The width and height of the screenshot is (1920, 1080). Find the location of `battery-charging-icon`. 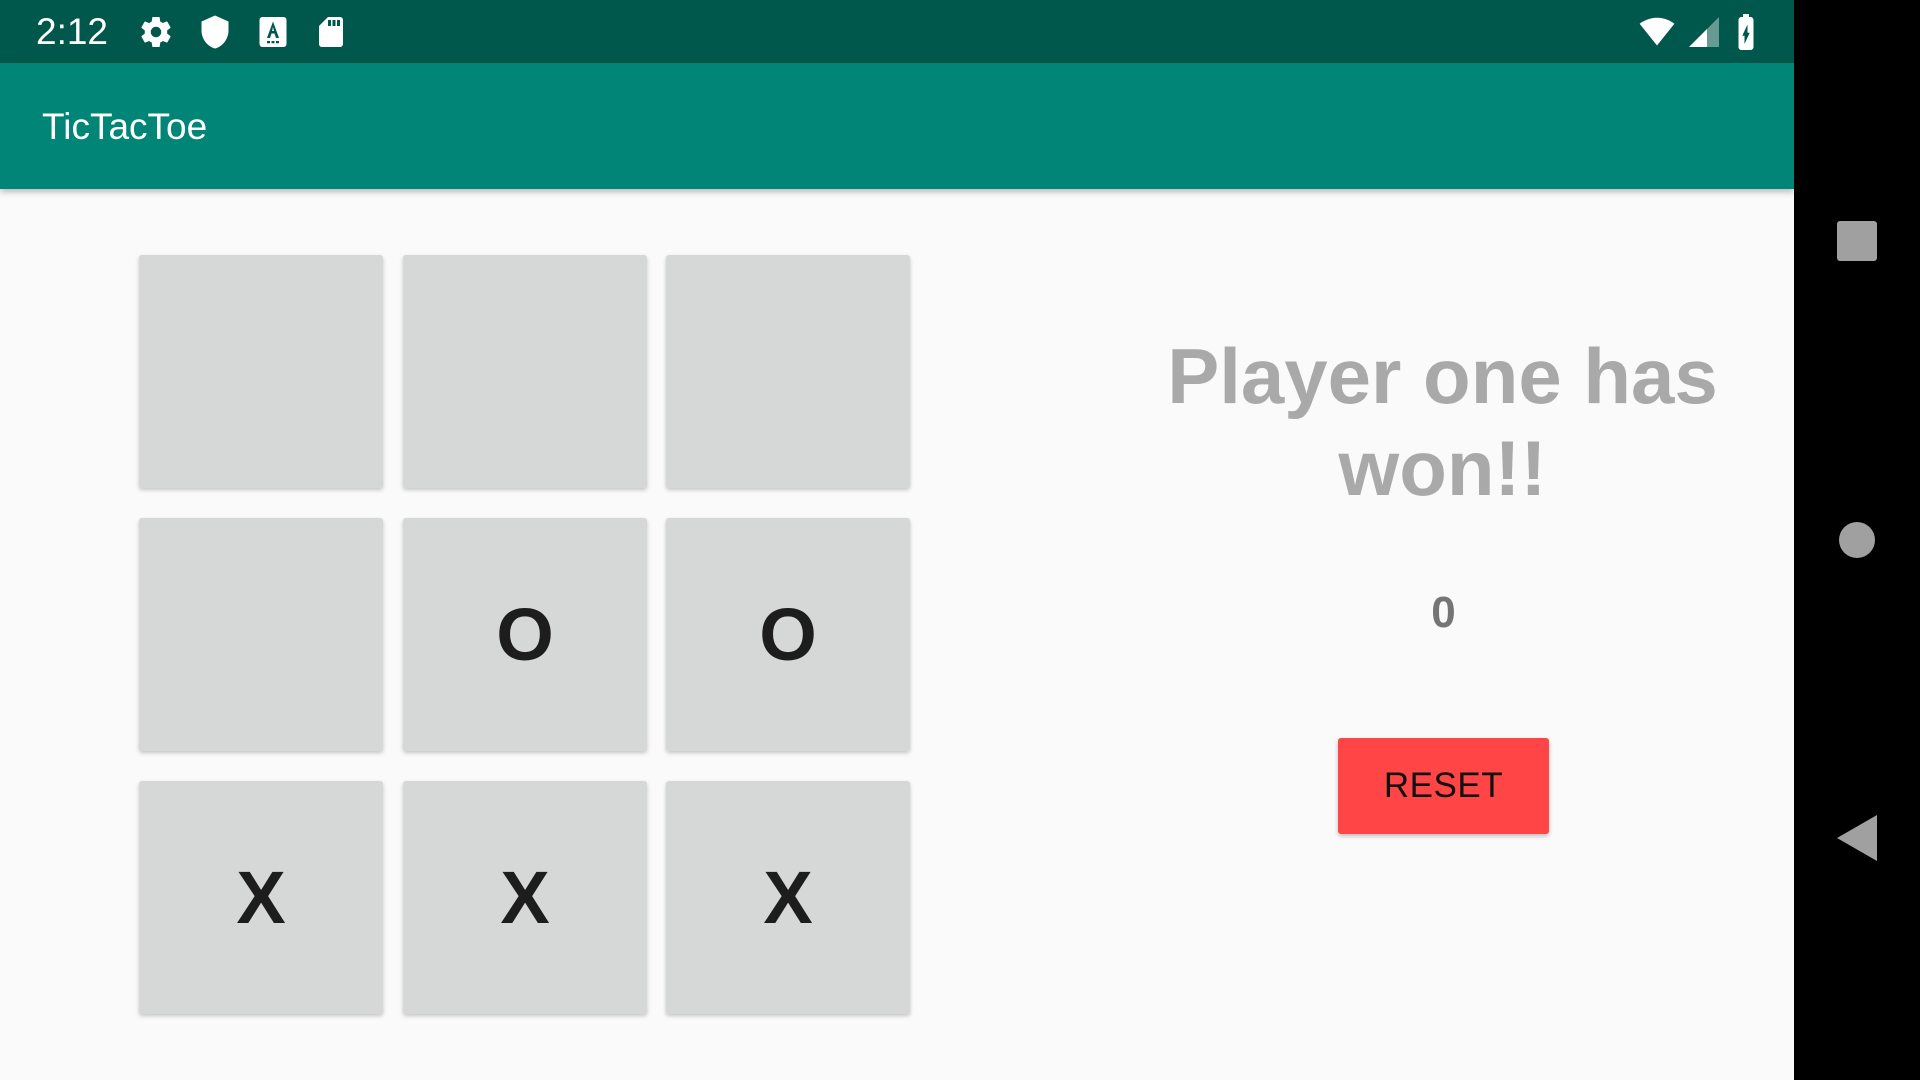

battery-charging-icon is located at coordinates (1746, 32).